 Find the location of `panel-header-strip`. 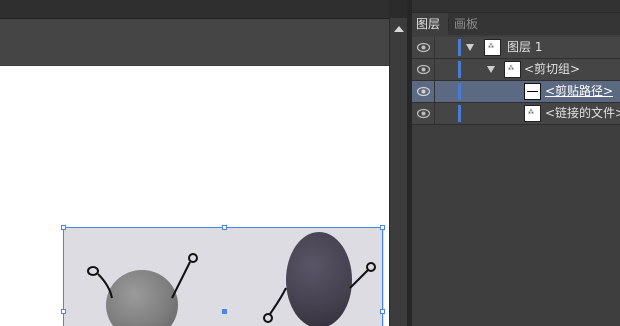

panel-header-strip is located at coordinates (516, 6).